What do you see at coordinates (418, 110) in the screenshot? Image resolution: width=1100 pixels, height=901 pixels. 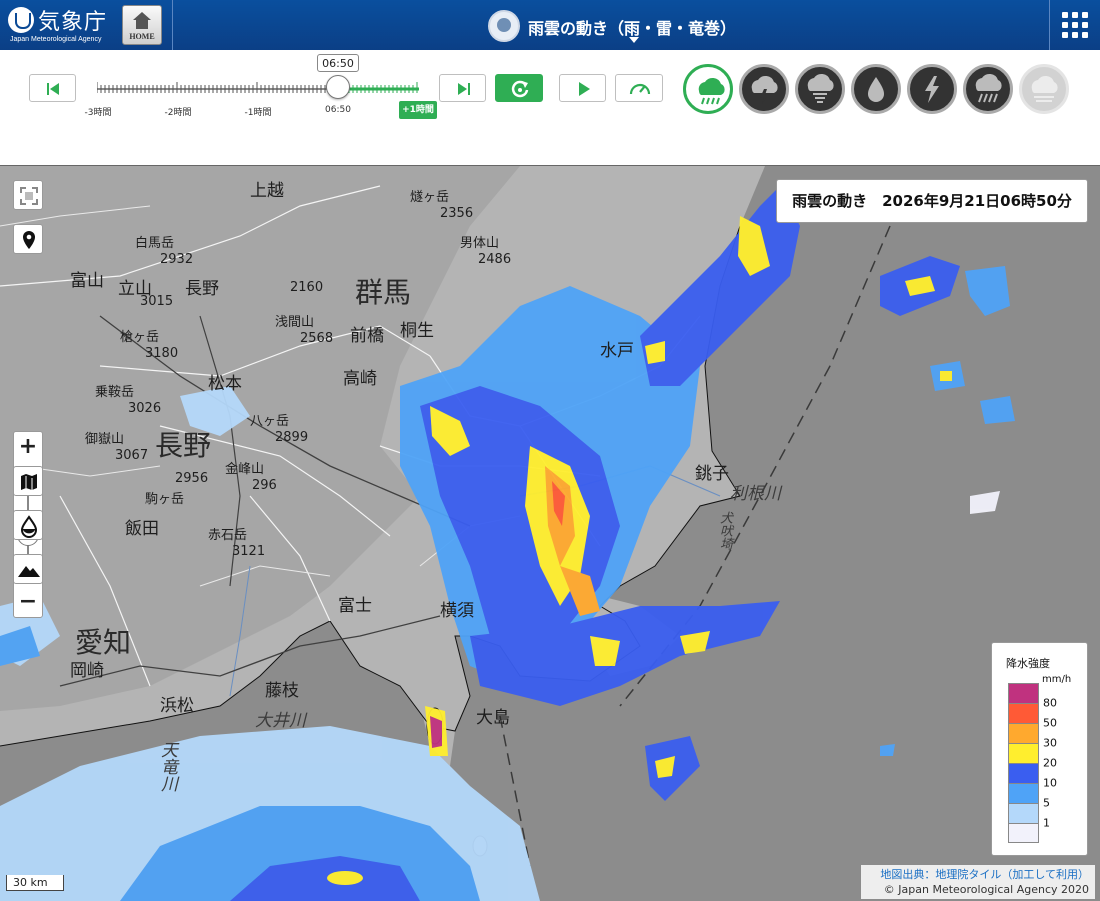 I see `future-tick-label: +1時間` at bounding box center [418, 110].